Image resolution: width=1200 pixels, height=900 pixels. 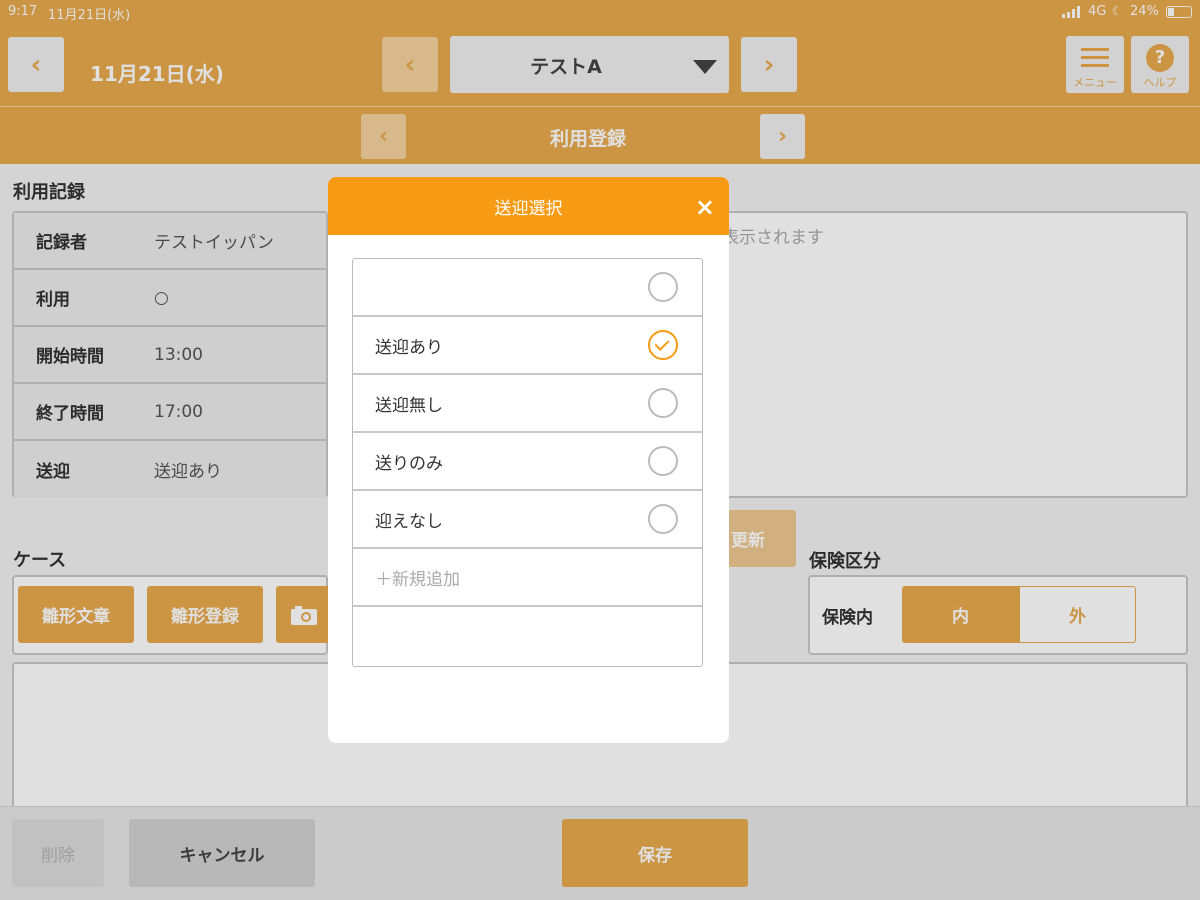 I want to click on option-label: 送迎あり, so click(x=409, y=347).